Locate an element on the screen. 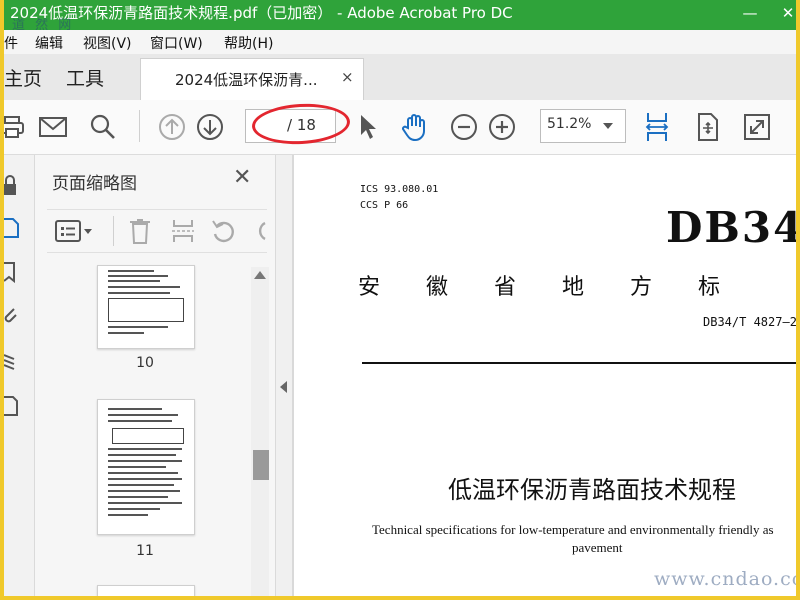 This screenshot has height=600, width=800. ics-code: ICS 93.080.01 is located at coordinates (399, 189).